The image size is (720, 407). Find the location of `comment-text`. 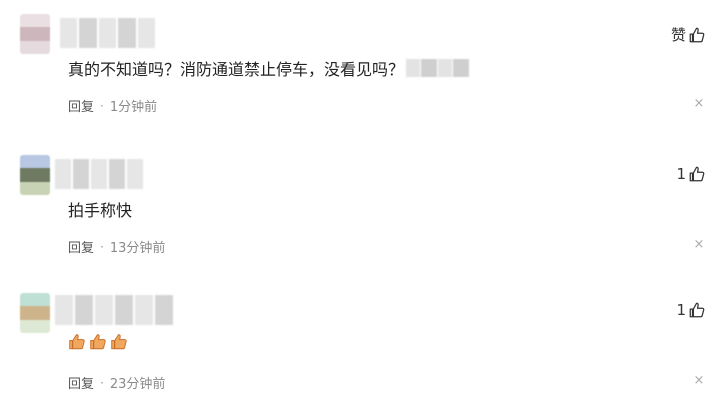

comment-text is located at coordinates (98, 341).